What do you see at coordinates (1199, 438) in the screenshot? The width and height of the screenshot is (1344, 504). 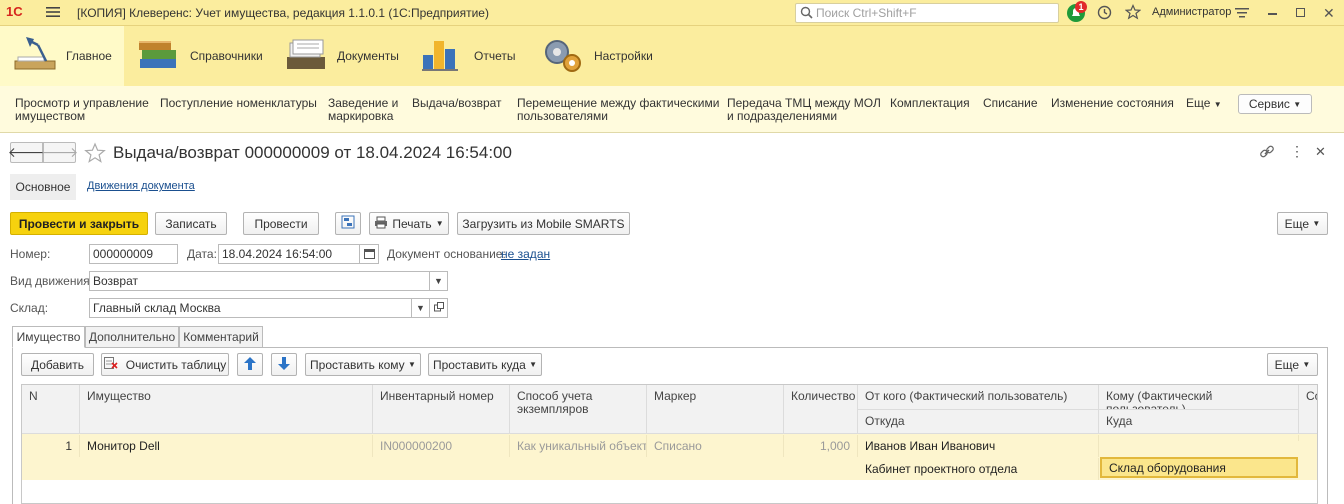 I see `cell-to-user` at bounding box center [1199, 438].